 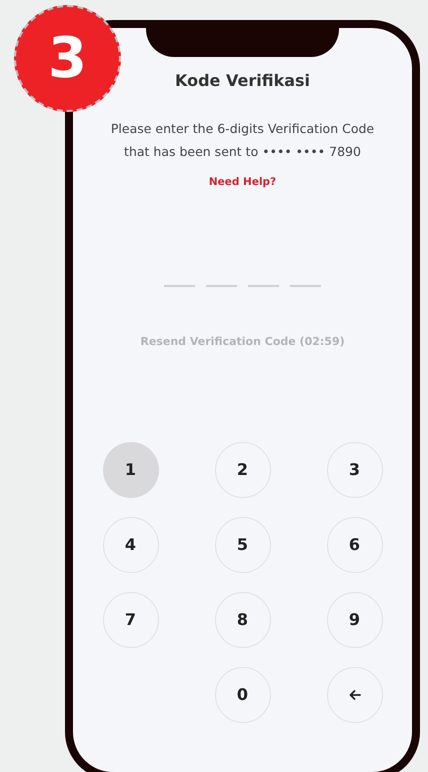 I want to click on back-arrow-icon, so click(x=354, y=695).